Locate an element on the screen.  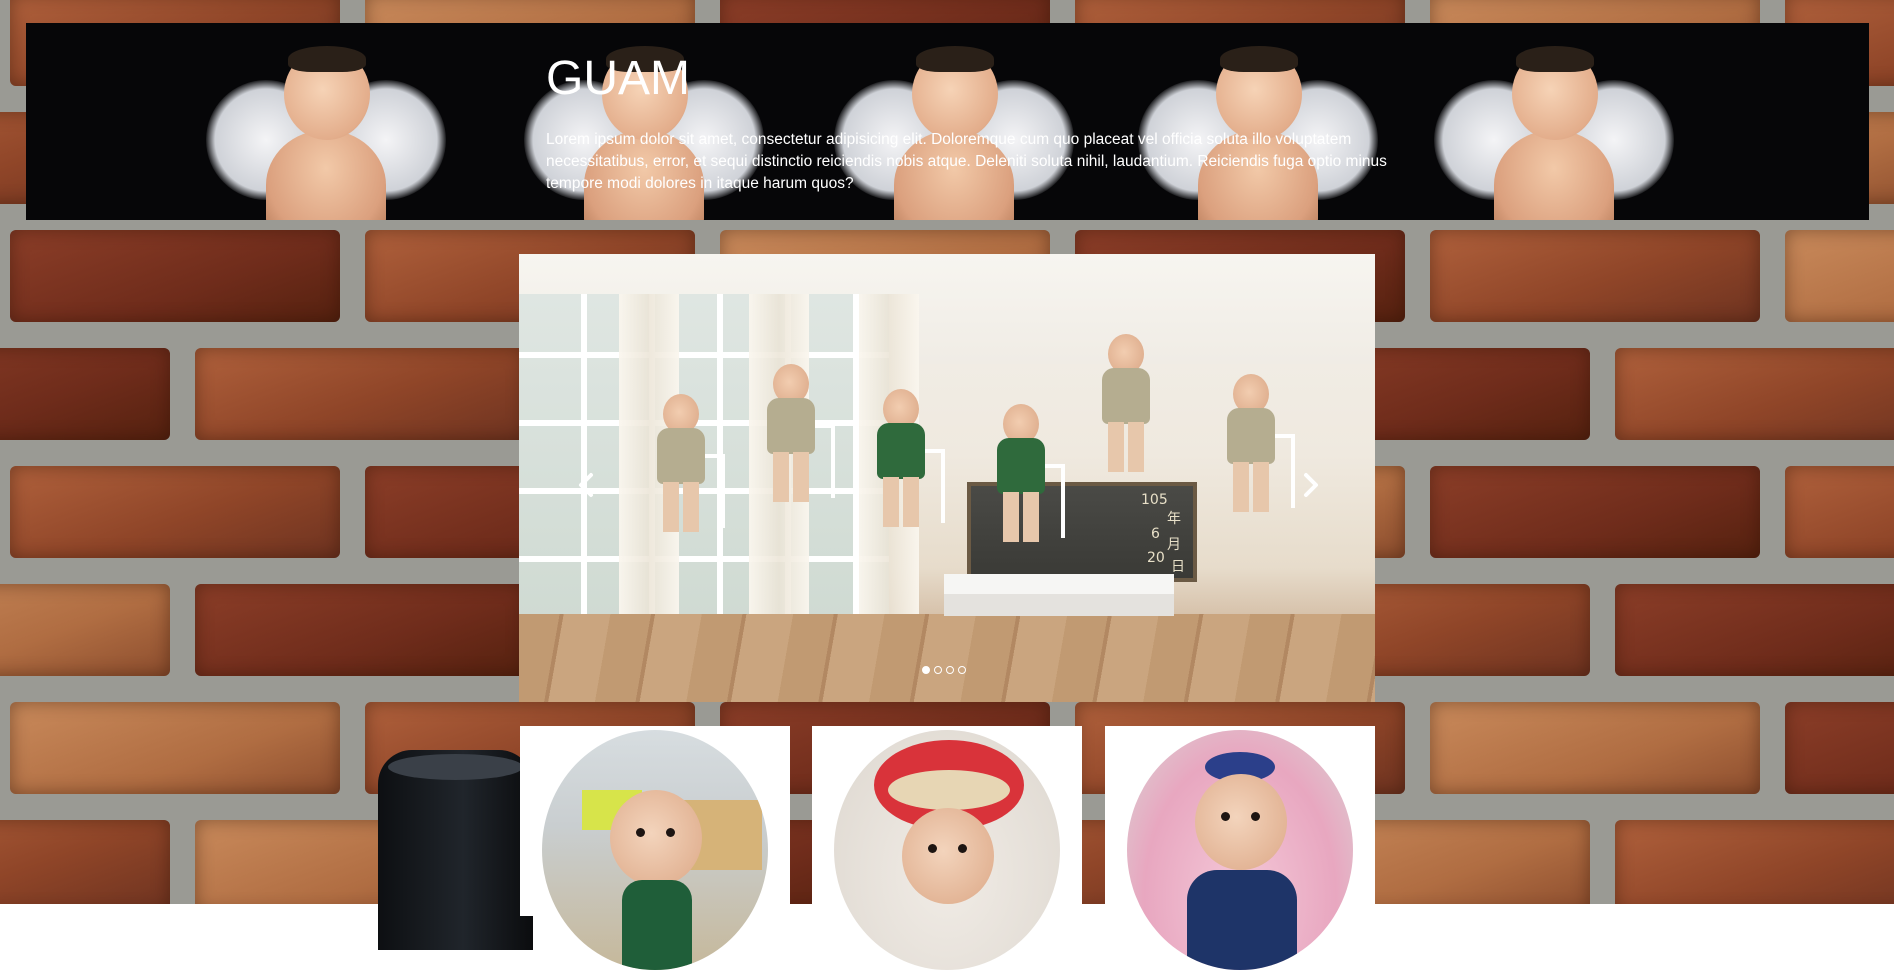
carousel-indicators is located at coordinates (952, 671).